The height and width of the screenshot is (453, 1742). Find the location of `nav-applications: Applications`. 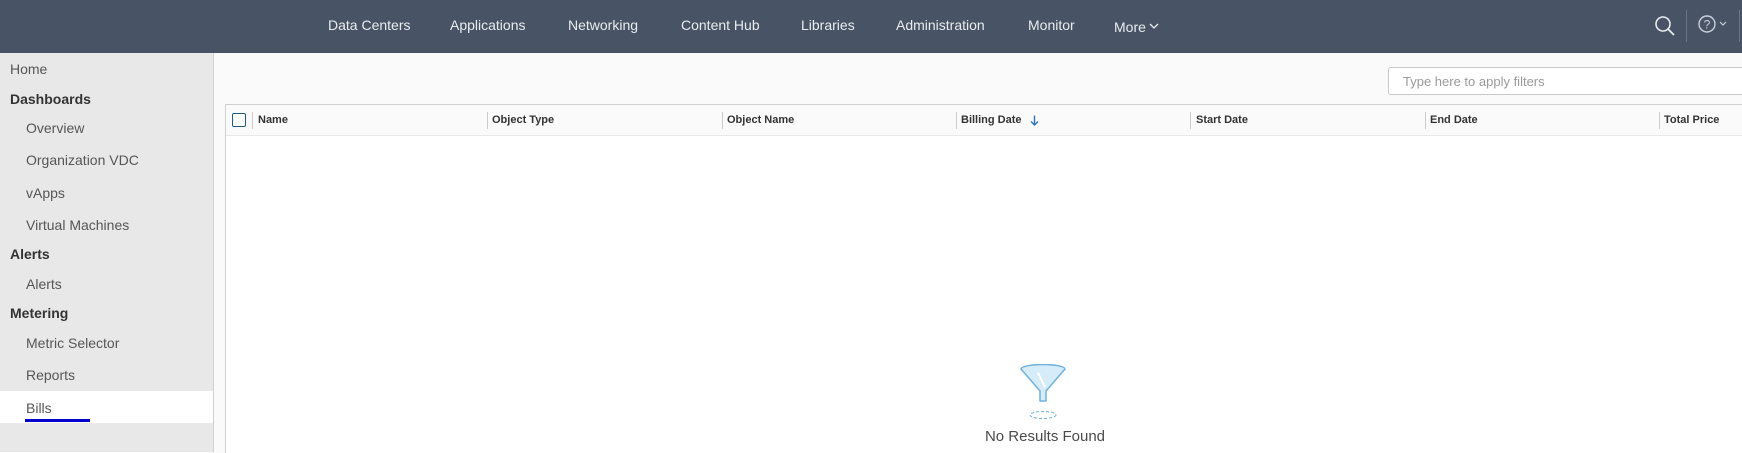

nav-applications: Applications is located at coordinates (488, 26).